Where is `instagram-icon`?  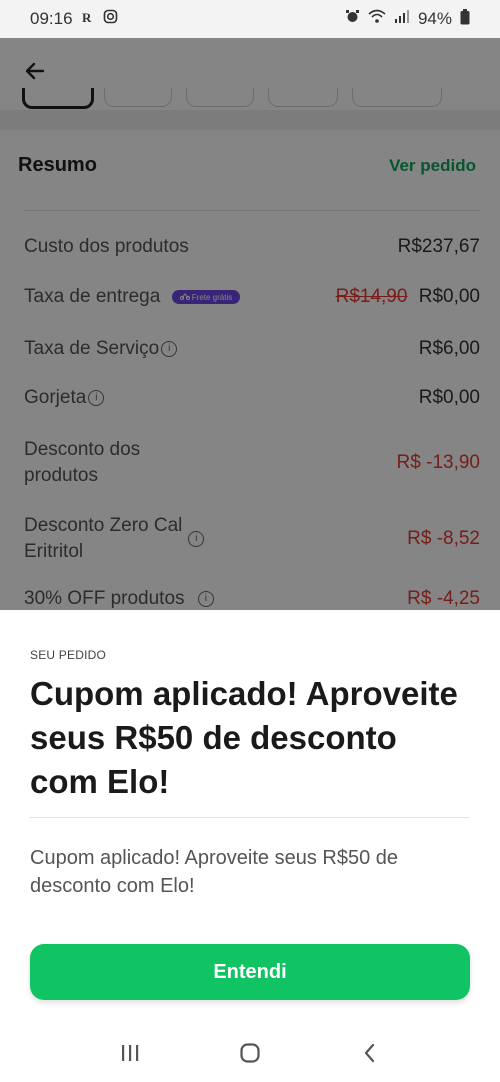
instagram-icon is located at coordinates (110, 19).